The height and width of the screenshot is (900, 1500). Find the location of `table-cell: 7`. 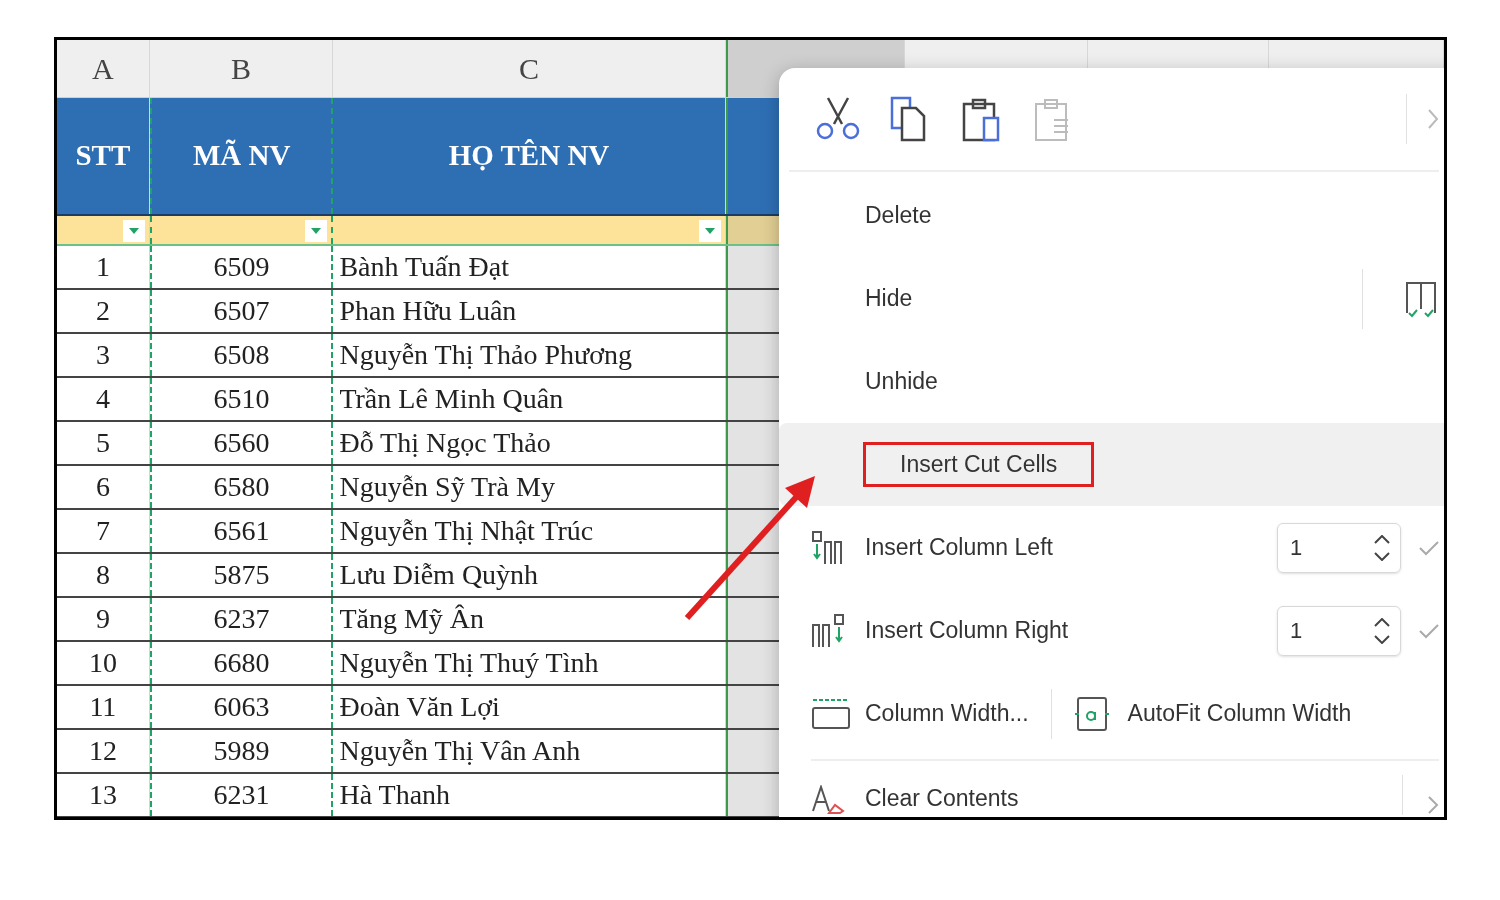

table-cell: 7 is located at coordinates (103, 531).